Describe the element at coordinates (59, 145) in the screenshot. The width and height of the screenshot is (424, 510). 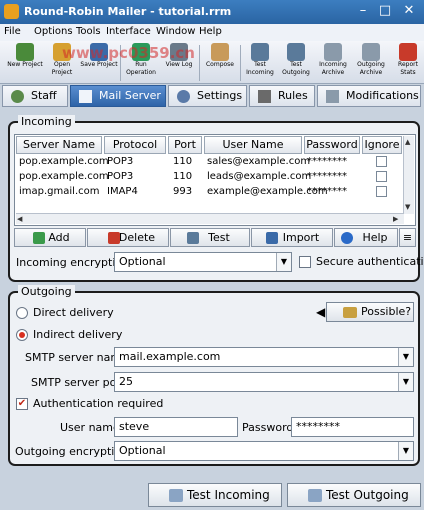
I see `column-header-server-name: Server Name` at that location.